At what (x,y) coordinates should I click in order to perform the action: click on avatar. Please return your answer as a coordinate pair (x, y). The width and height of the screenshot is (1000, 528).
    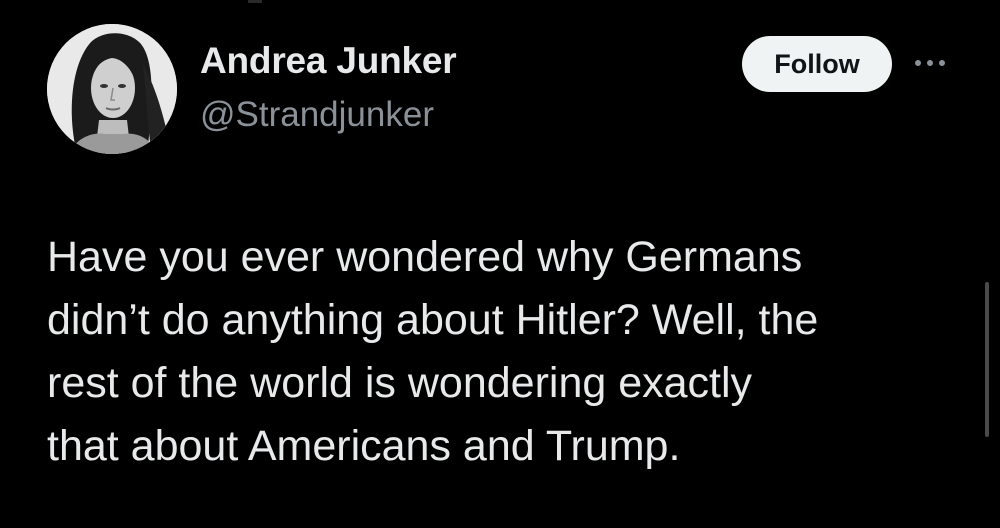
    Looking at the image, I should click on (112, 89).